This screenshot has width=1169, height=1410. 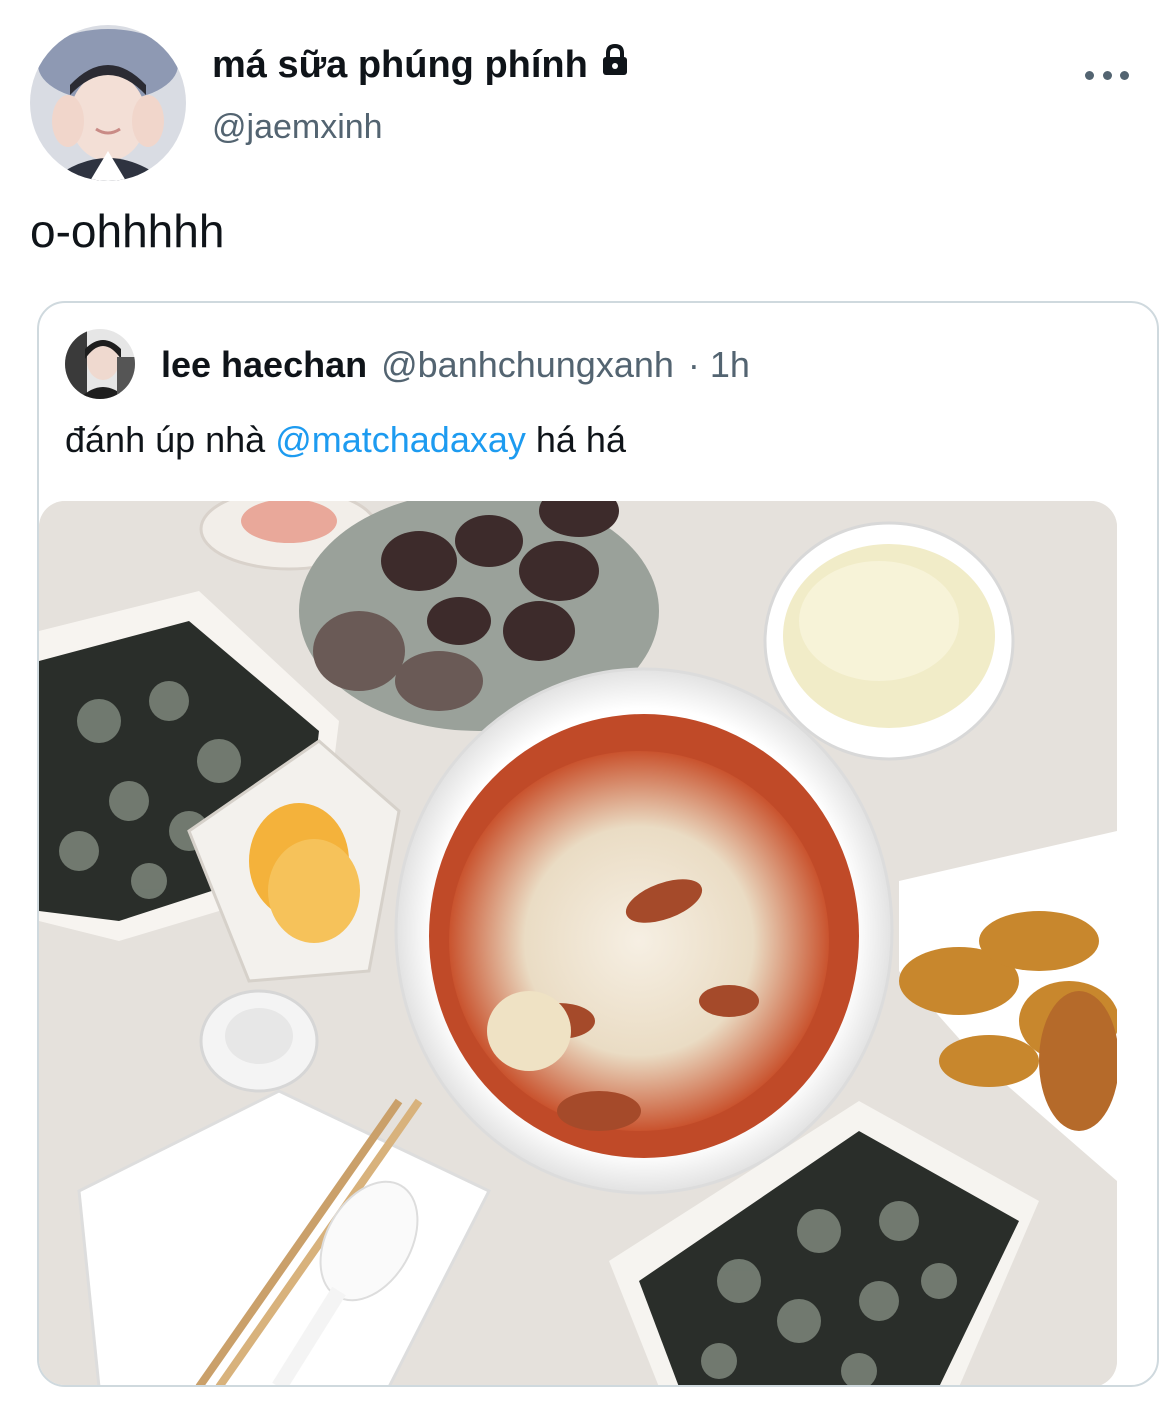 What do you see at coordinates (527, 365) in the screenshot?
I see `quoted-handle: @banhchungxanh` at bounding box center [527, 365].